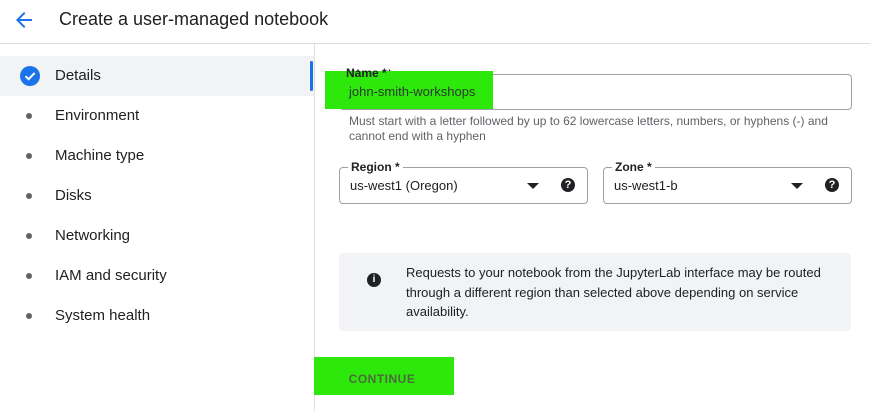  Describe the element at coordinates (727, 182) in the screenshot. I see `zone-select: Zone * us-west1-b ?` at that location.